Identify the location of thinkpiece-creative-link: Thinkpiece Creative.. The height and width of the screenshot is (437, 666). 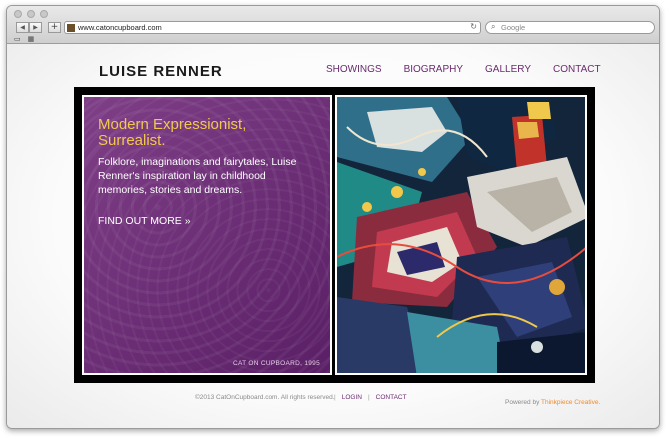
(570, 402).